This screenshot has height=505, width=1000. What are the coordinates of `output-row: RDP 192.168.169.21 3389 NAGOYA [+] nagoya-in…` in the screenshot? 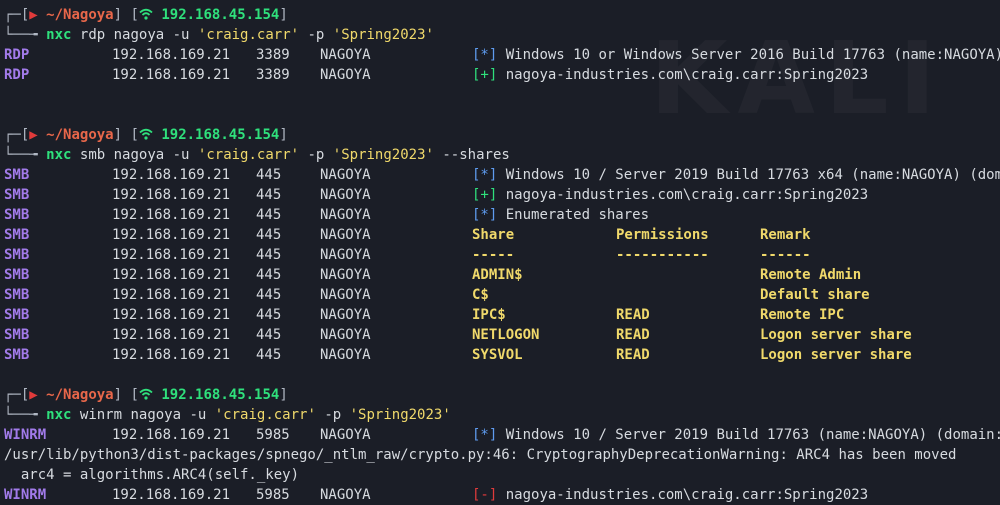 It's located at (436, 75).